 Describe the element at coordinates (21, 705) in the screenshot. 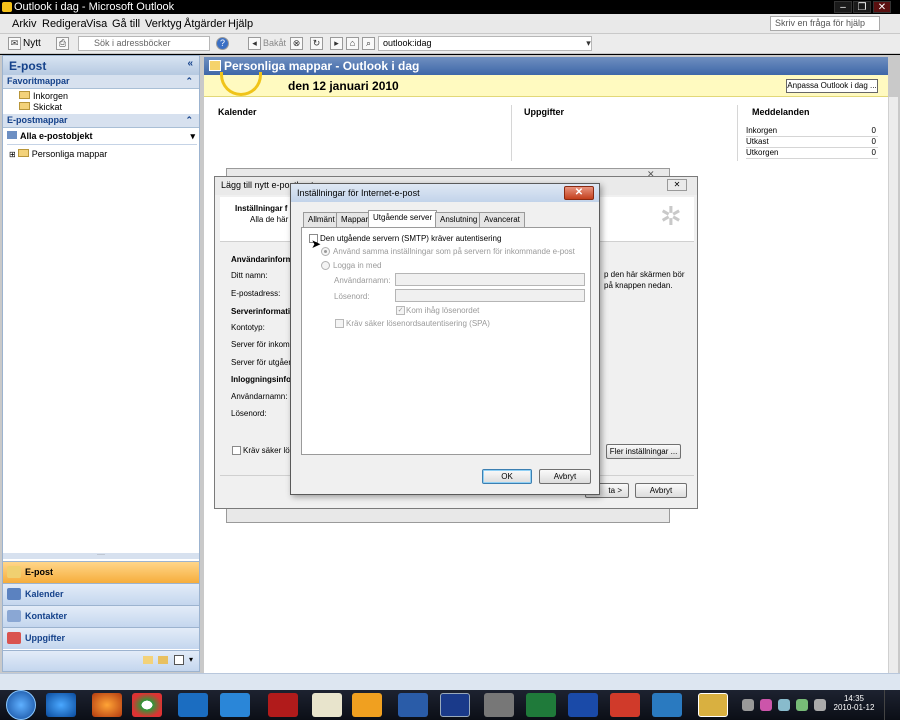

I see `start-button` at that location.